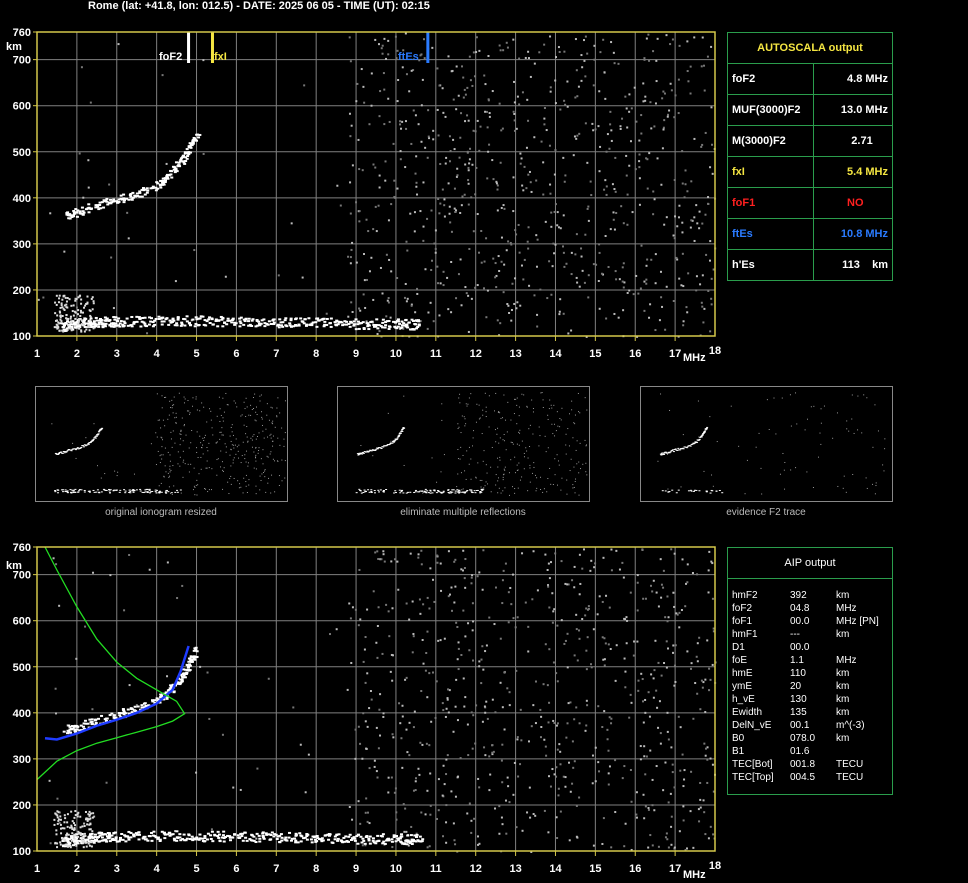  Describe the element at coordinates (515, 354) in the screenshot. I see `x-tick-label: 13` at that location.